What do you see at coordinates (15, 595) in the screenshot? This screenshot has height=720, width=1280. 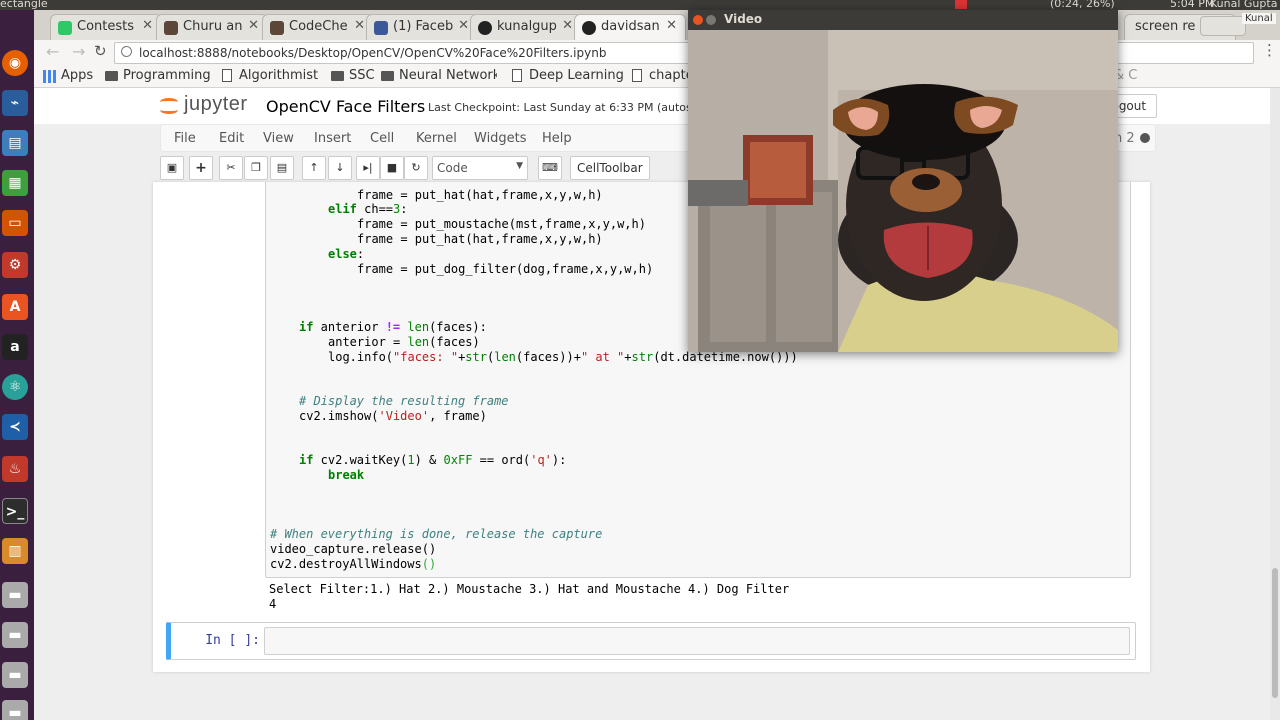 I see `drive-icon: ▬` at bounding box center [15, 595].